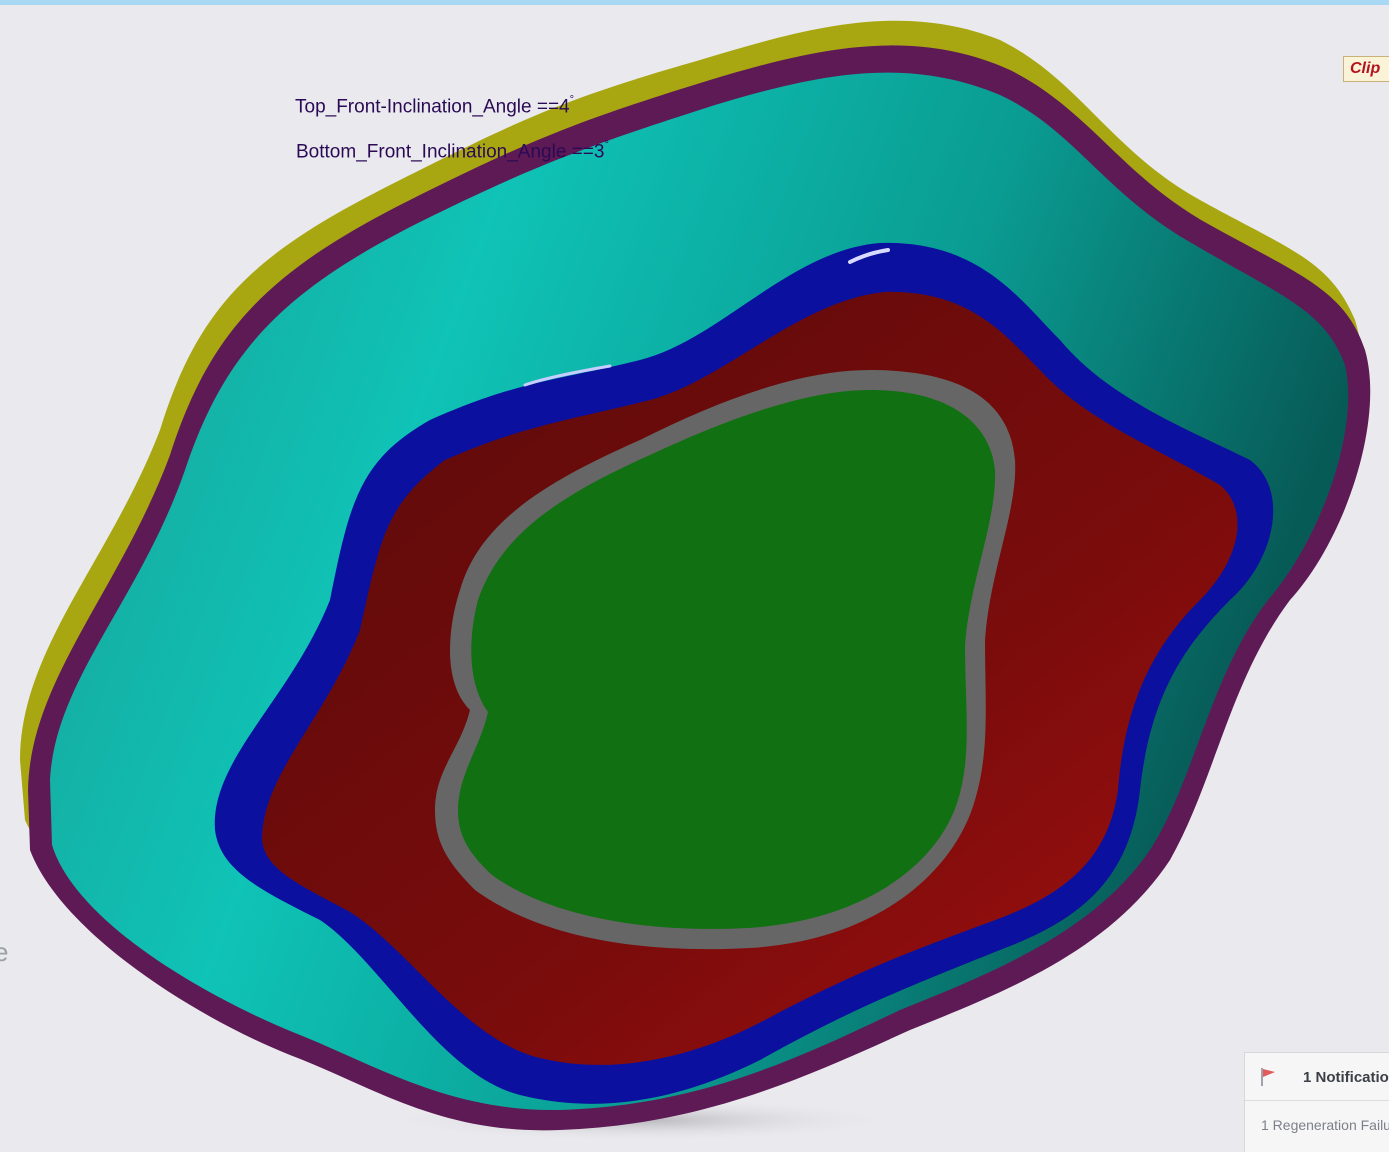 The height and width of the screenshot is (1152, 1389). What do you see at coordinates (1268, 1077) in the screenshot?
I see `flag-icon` at bounding box center [1268, 1077].